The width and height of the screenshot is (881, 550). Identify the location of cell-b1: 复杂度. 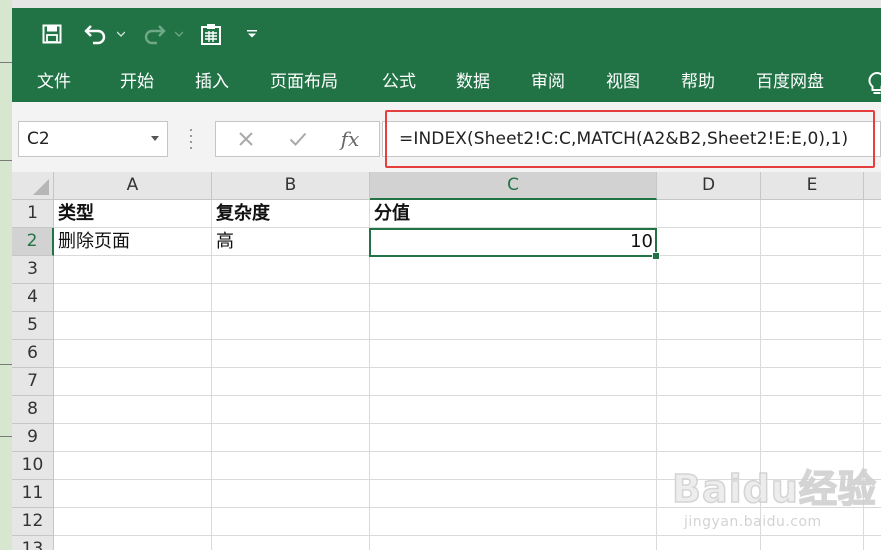
(243, 214).